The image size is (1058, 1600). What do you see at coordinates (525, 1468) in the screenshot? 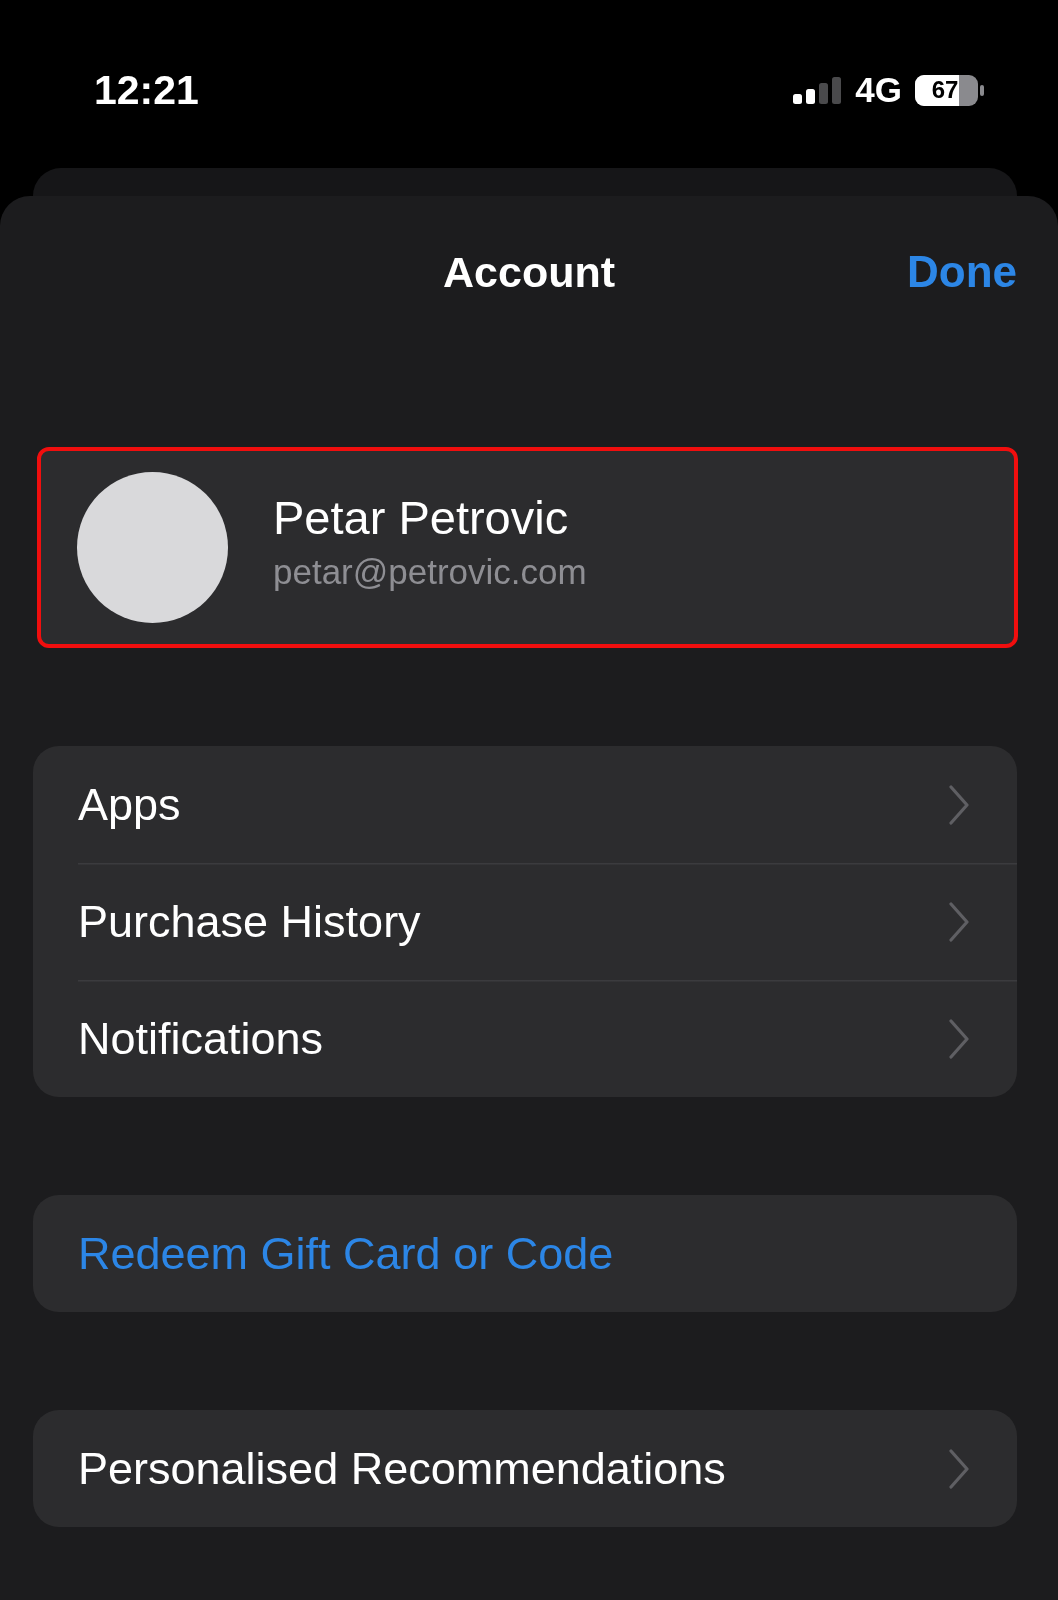
I see `list-item: Personalised Recommendations` at bounding box center [525, 1468].